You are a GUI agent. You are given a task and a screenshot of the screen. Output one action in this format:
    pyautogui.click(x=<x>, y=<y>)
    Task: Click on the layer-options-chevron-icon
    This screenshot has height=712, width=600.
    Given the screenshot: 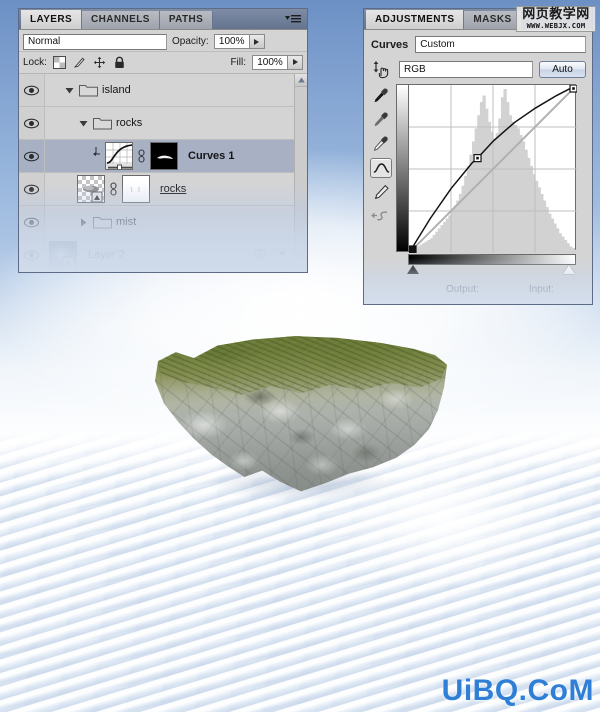 What is the action you would take?
    pyautogui.click(x=282, y=255)
    